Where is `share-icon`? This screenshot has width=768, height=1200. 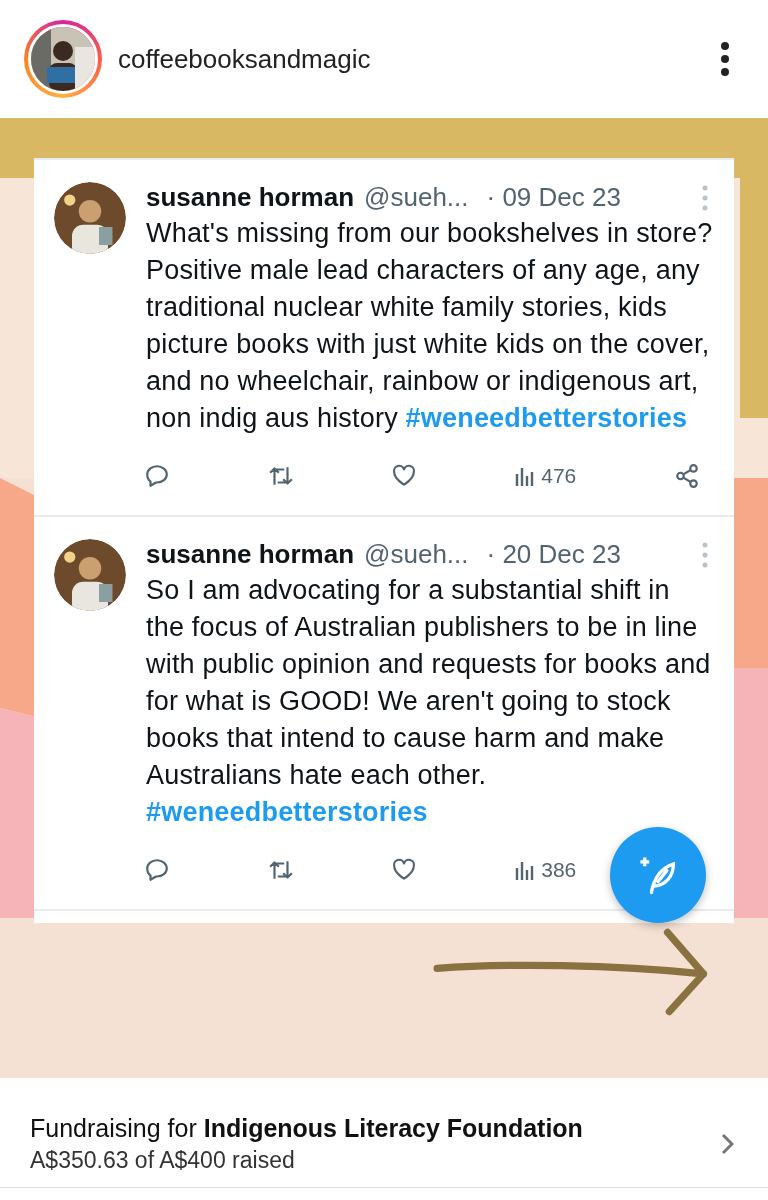
share-icon is located at coordinates (687, 476).